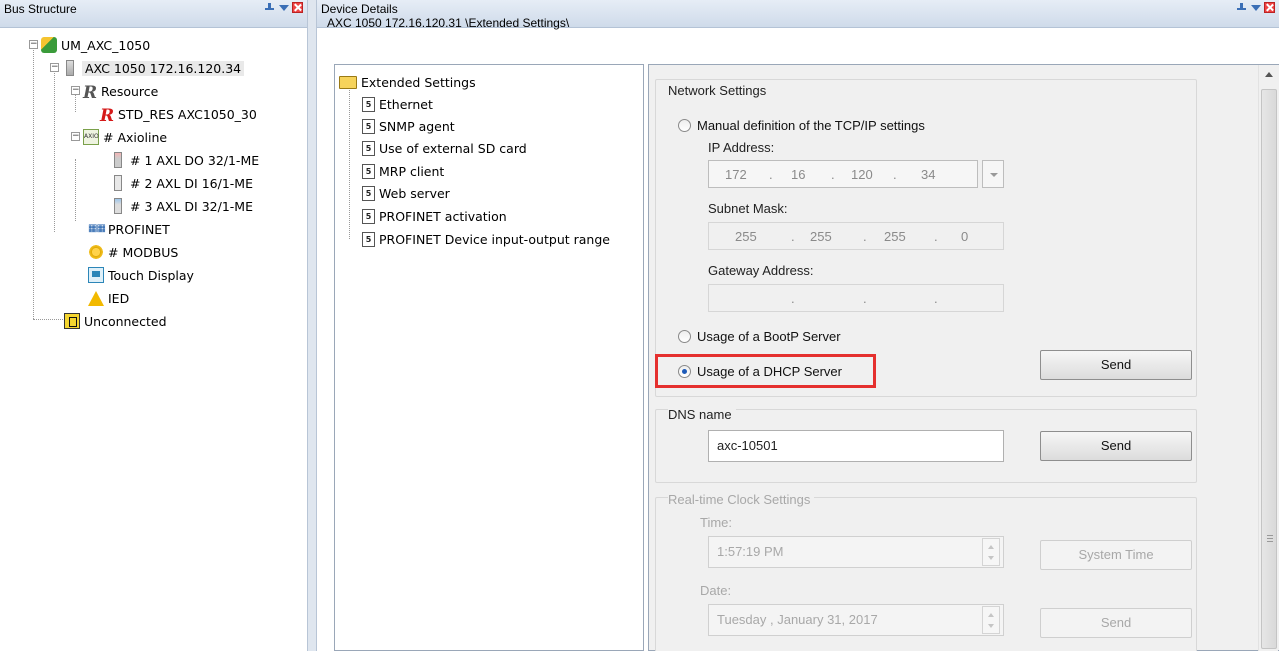 This screenshot has height=651, width=1279. I want to click on dhcp-radio: Usage of a DHCP Server, so click(760, 371).